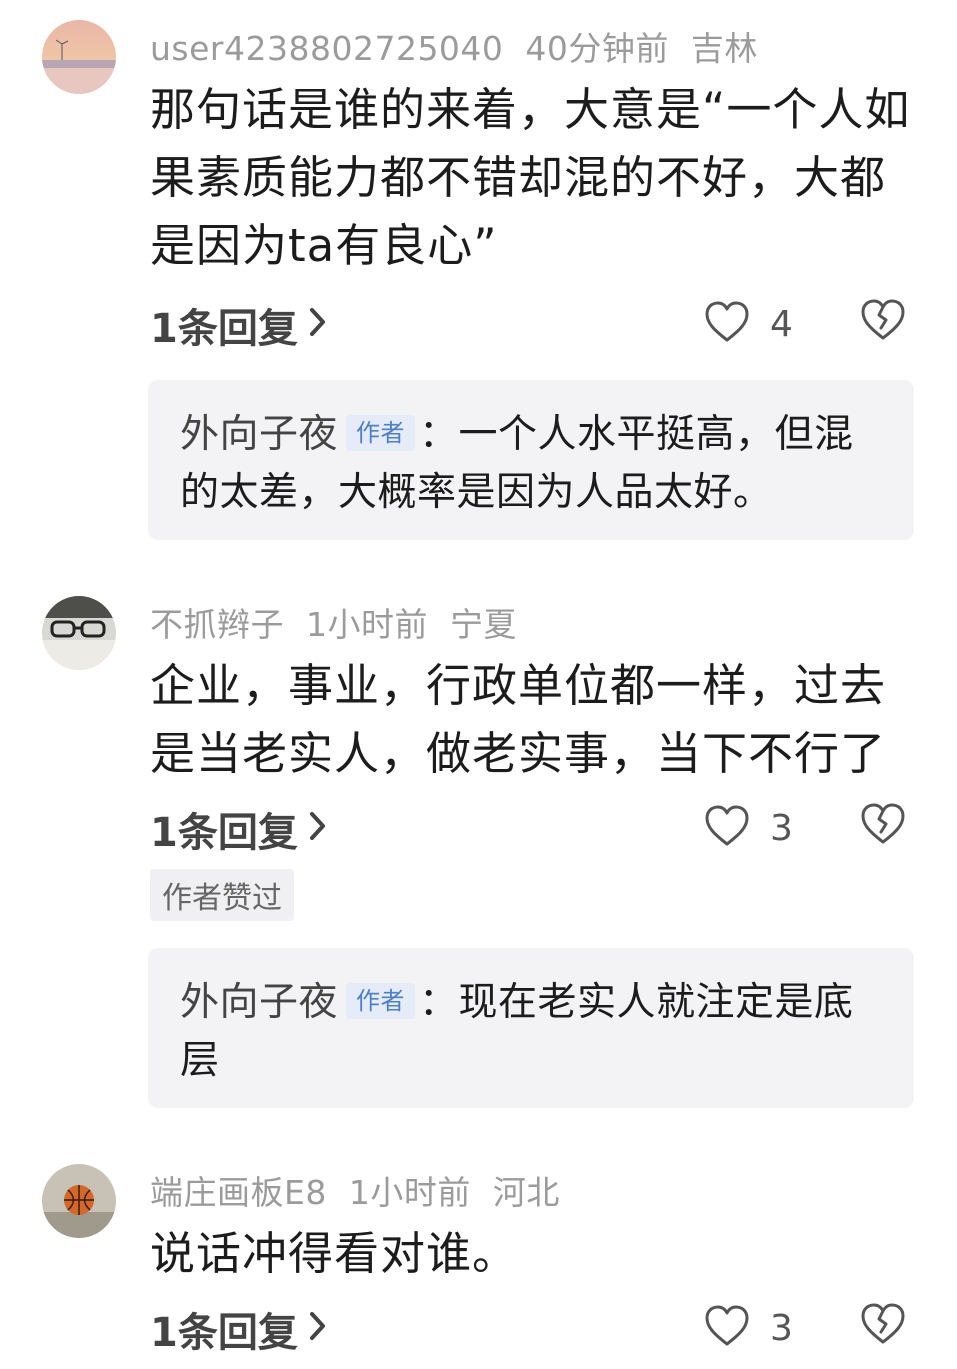  I want to click on comment-location: 宁夏, so click(483, 624).